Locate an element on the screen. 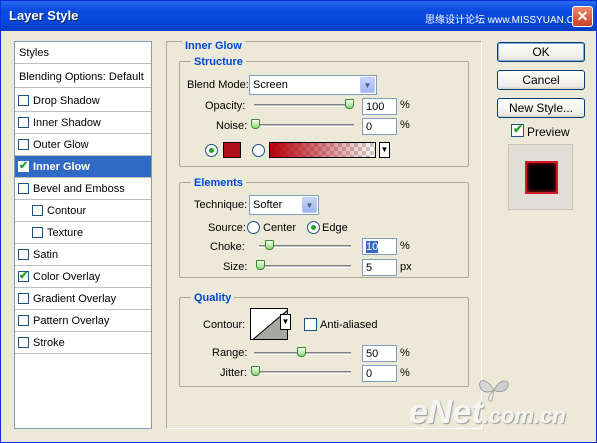  style-item-label: Stroke is located at coordinates (49, 343).